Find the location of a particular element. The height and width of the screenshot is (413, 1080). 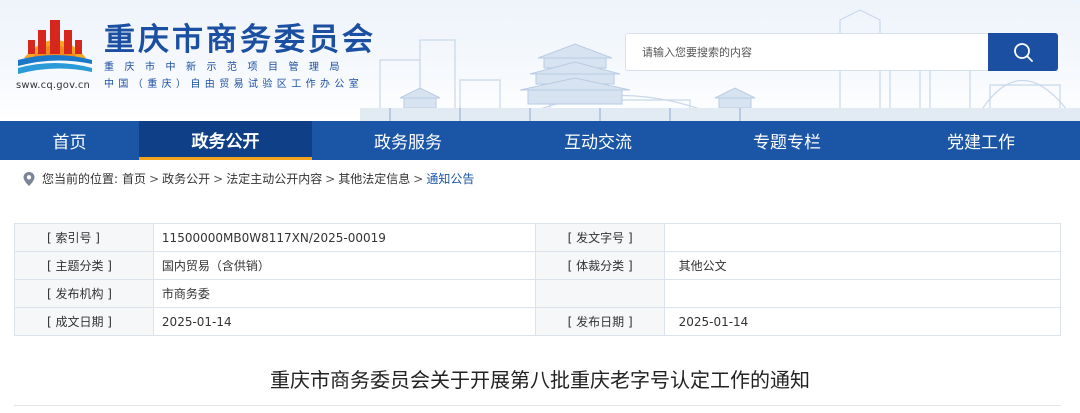

nav-item-party-building: 党建工作 is located at coordinates (981, 140).